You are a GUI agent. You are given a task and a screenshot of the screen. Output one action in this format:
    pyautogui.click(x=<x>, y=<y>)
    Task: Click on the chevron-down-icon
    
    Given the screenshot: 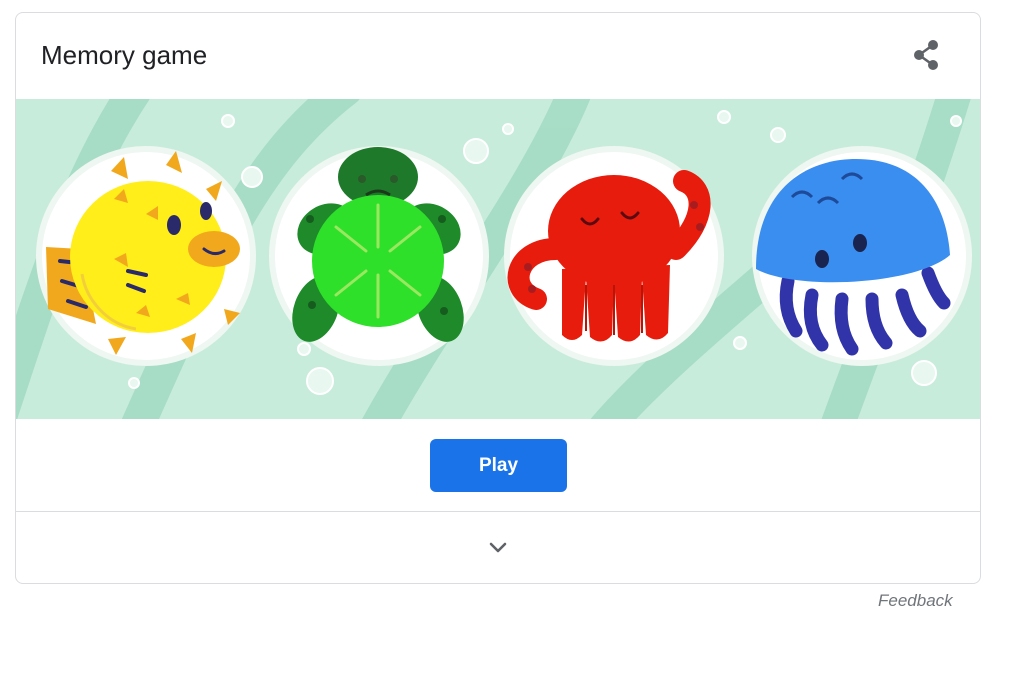 What is the action you would take?
    pyautogui.click(x=498, y=547)
    